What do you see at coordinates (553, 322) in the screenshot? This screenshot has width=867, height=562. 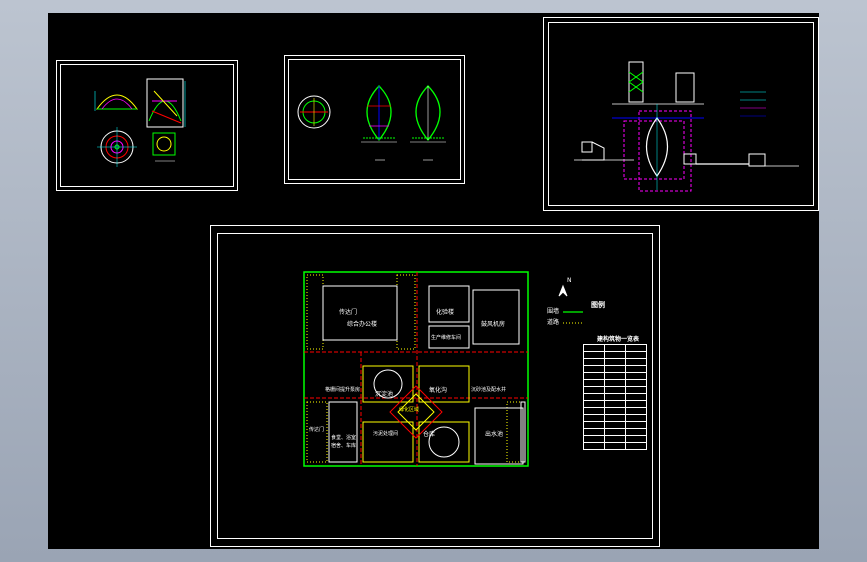 I see `legend-item-road: 道路` at bounding box center [553, 322].